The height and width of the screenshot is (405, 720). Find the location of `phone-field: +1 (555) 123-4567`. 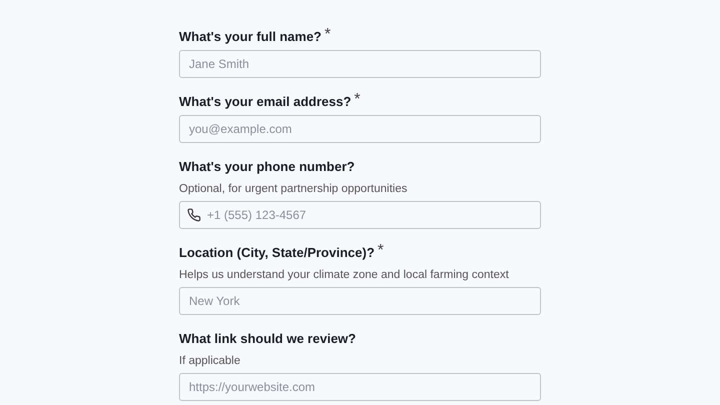

phone-field: +1 (555) 123-4567 is located at coordinates (360, 215).